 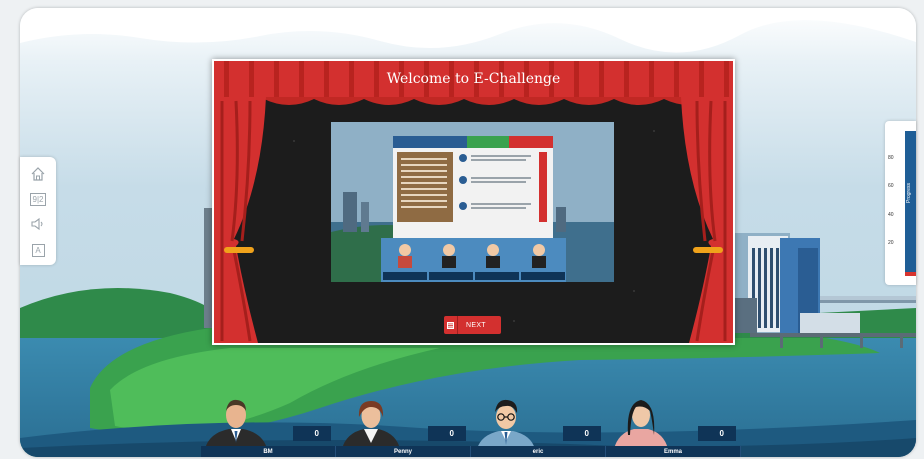 What do you see at coordinates (476, 325) in the screenshot?
I see `next-button-label: NEXT` at bounding box center [476, 325].